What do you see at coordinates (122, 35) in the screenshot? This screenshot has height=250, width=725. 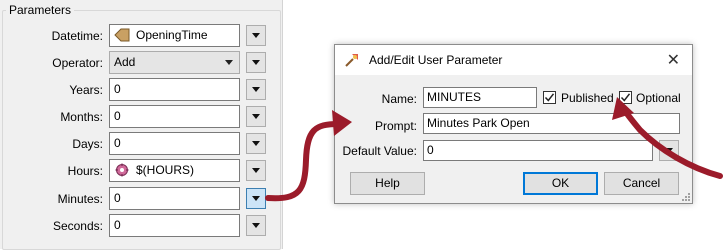 I see `attribute-icon` at bounding box center [122, 35].